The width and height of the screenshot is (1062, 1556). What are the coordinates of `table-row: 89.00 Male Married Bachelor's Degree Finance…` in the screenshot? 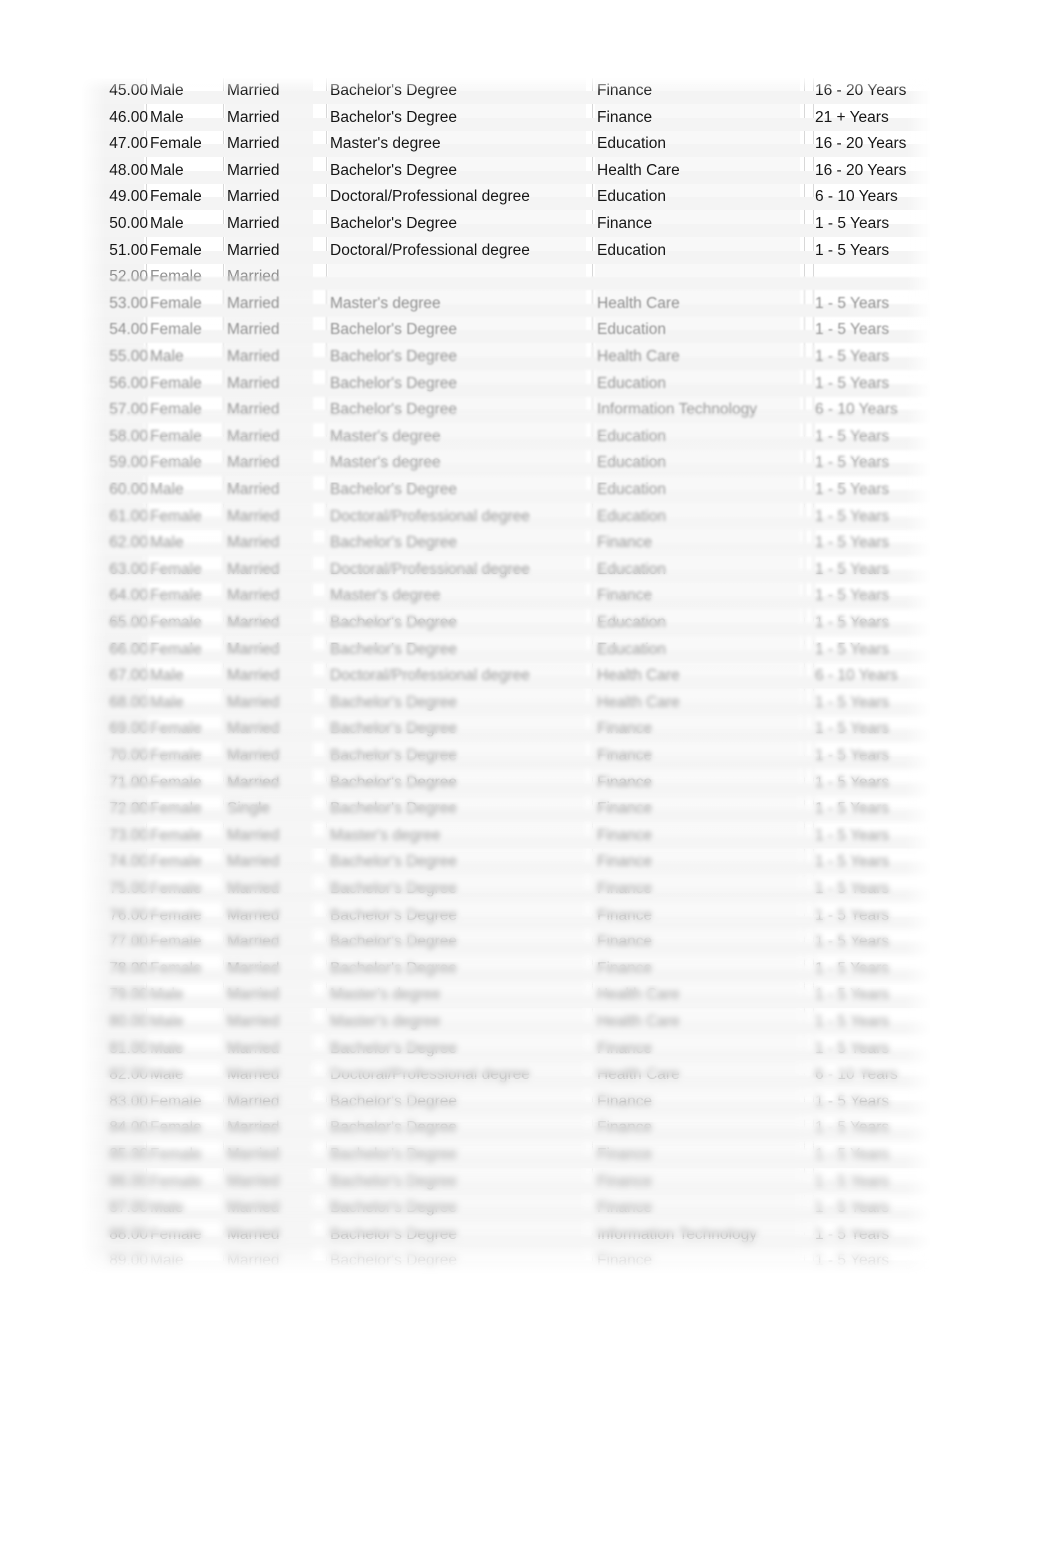 It's located at (506, 1261).